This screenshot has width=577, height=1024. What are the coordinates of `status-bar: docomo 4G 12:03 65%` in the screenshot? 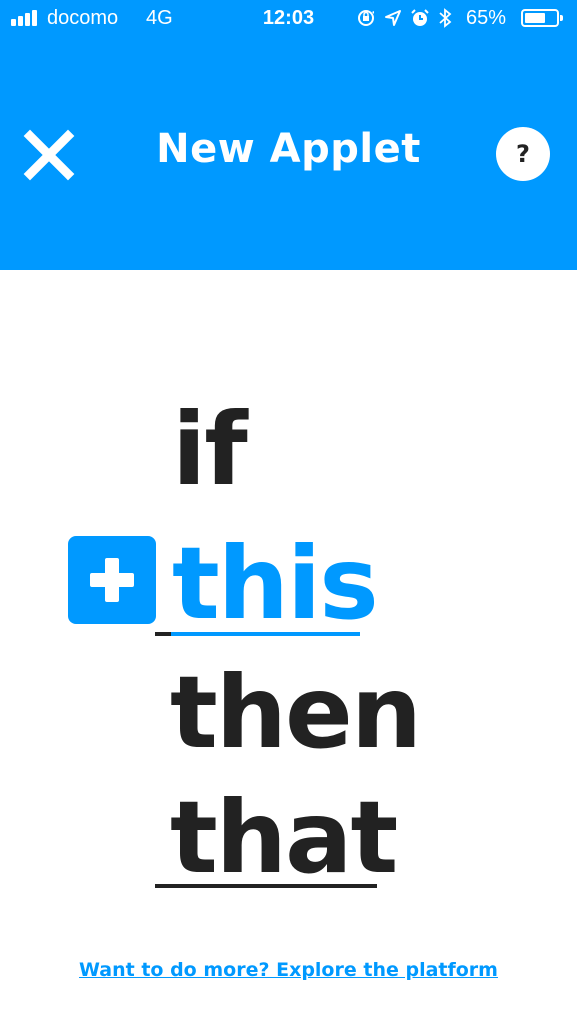 It's located at (288, 20).